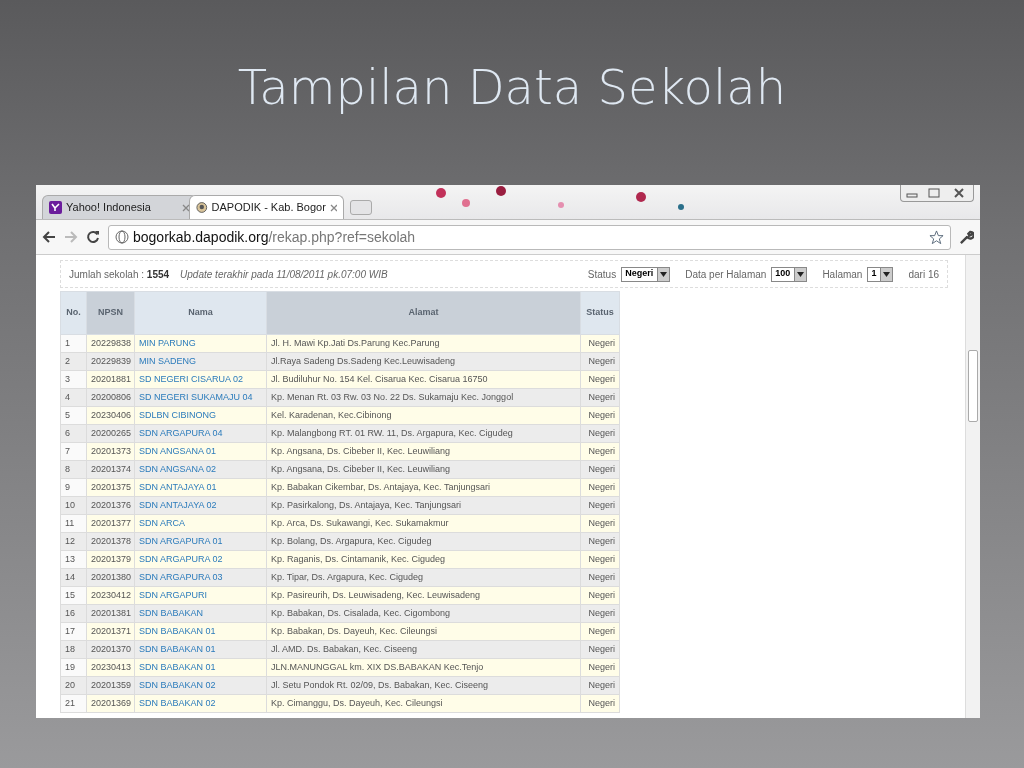 The height and width of the screenshot is (768, 1024). Describe the element at coordinates (93, 237) in the screenshot. I see `reload-icon` at that location.